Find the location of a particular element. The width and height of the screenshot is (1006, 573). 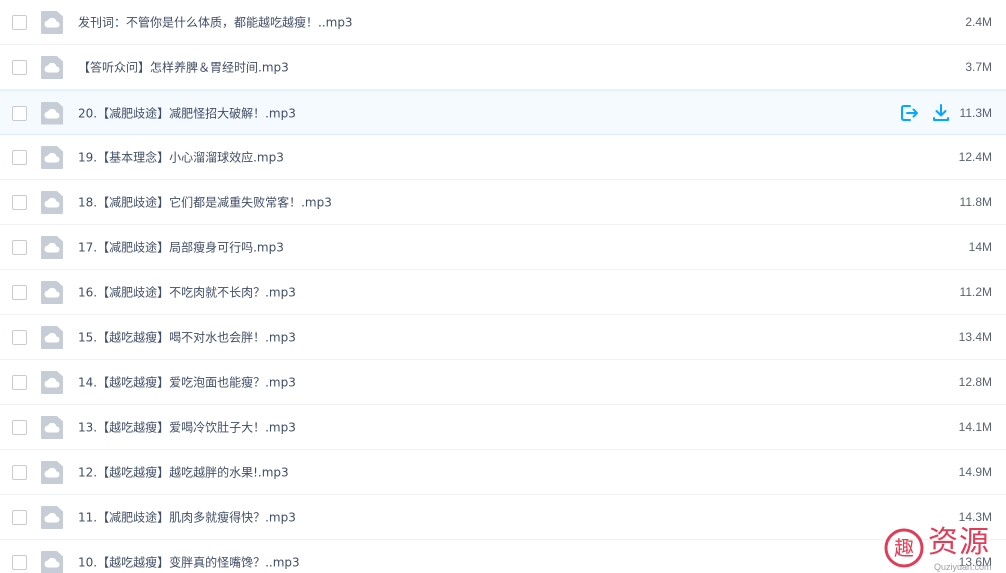

file-size: 14.9M is located at coordinates (975, 472).